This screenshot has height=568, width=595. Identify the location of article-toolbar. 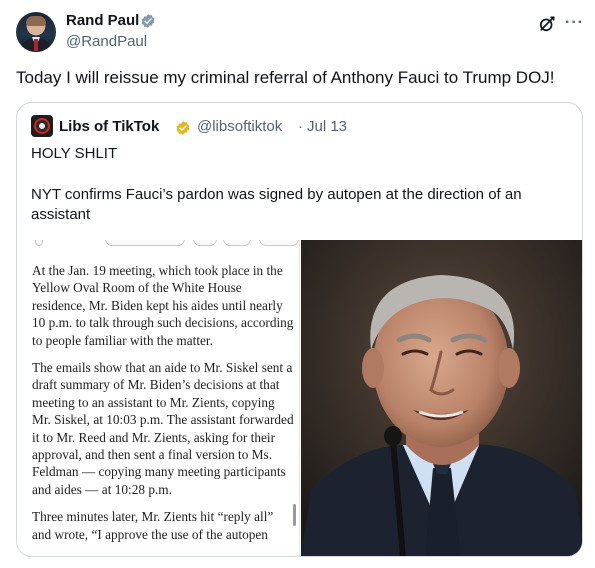
(158, 244).